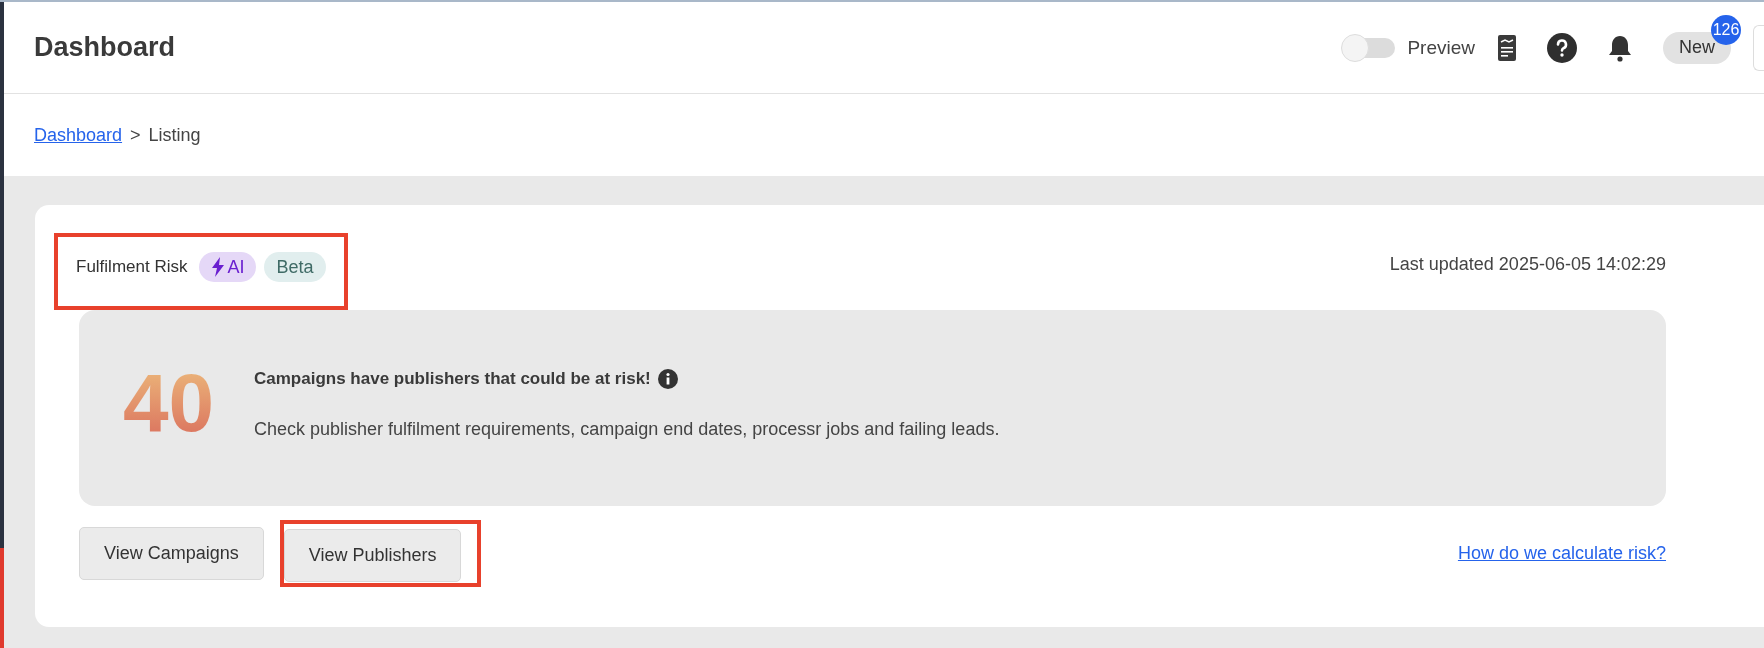 This screenshot has height=648, width=1764. Describe the element at coordinates (1441, 47) in the screenshot. I see `preview-label: Preview` at that location.